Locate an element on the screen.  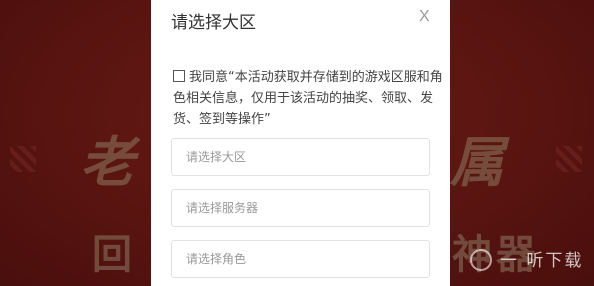
site-watermark: 一 听下载 is located at coordinates (526, 258).